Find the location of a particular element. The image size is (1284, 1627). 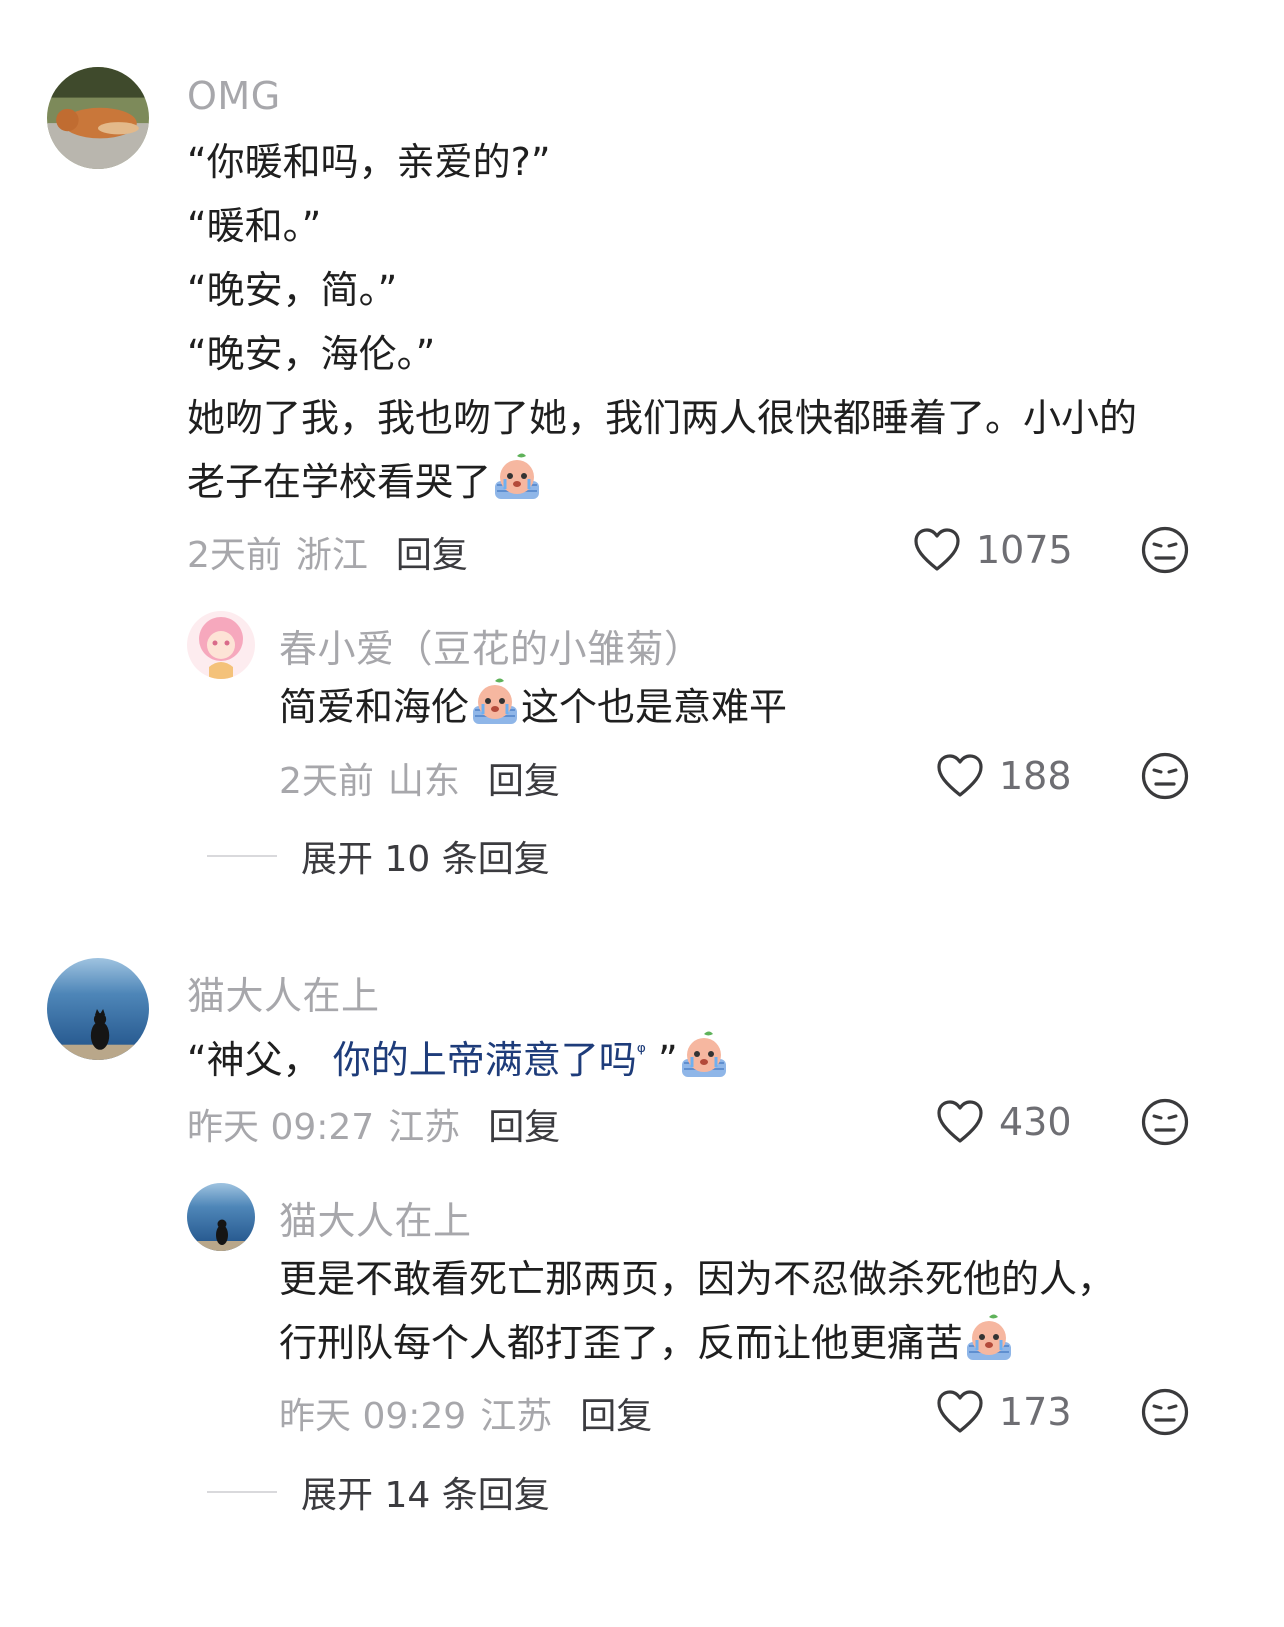

expand-replies-label: 展开 14 条回复 is located at coordinates (425, 1495).